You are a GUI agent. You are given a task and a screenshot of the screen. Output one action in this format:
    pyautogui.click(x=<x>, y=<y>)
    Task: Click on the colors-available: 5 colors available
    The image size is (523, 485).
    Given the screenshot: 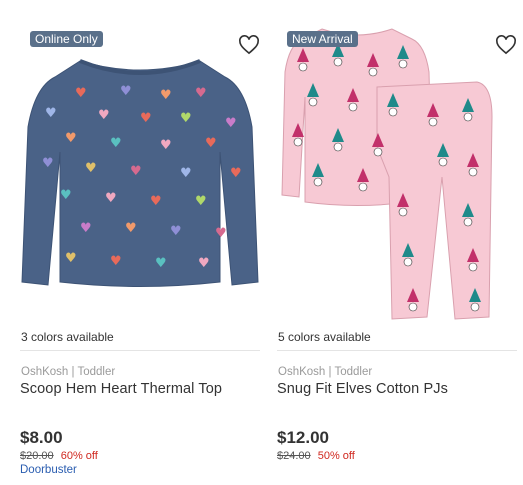 What is the action you would take?
    pyautogui.click(x=324, y=337)
    